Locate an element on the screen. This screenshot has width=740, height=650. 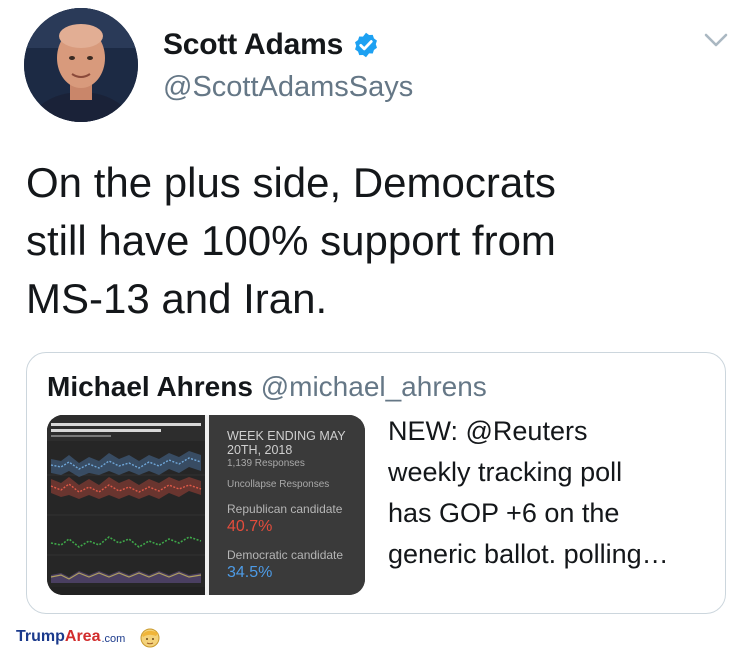
verified-badge-icon is located at coordinates (366, 45).